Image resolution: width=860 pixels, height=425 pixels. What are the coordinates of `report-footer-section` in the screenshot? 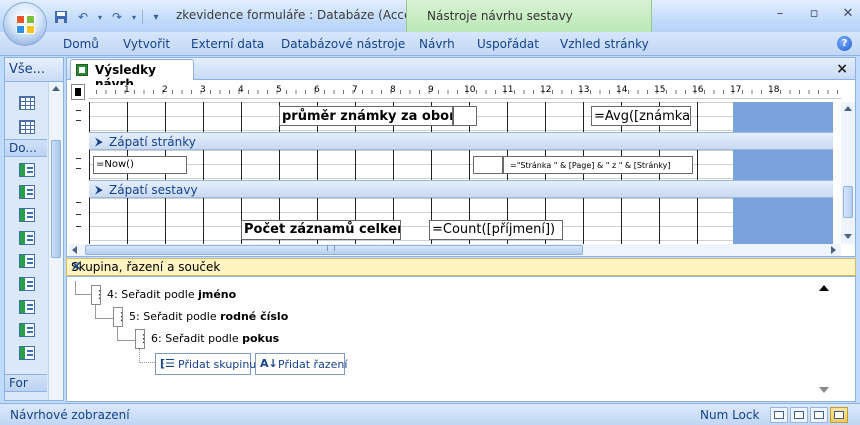 It's located at (411, 221).